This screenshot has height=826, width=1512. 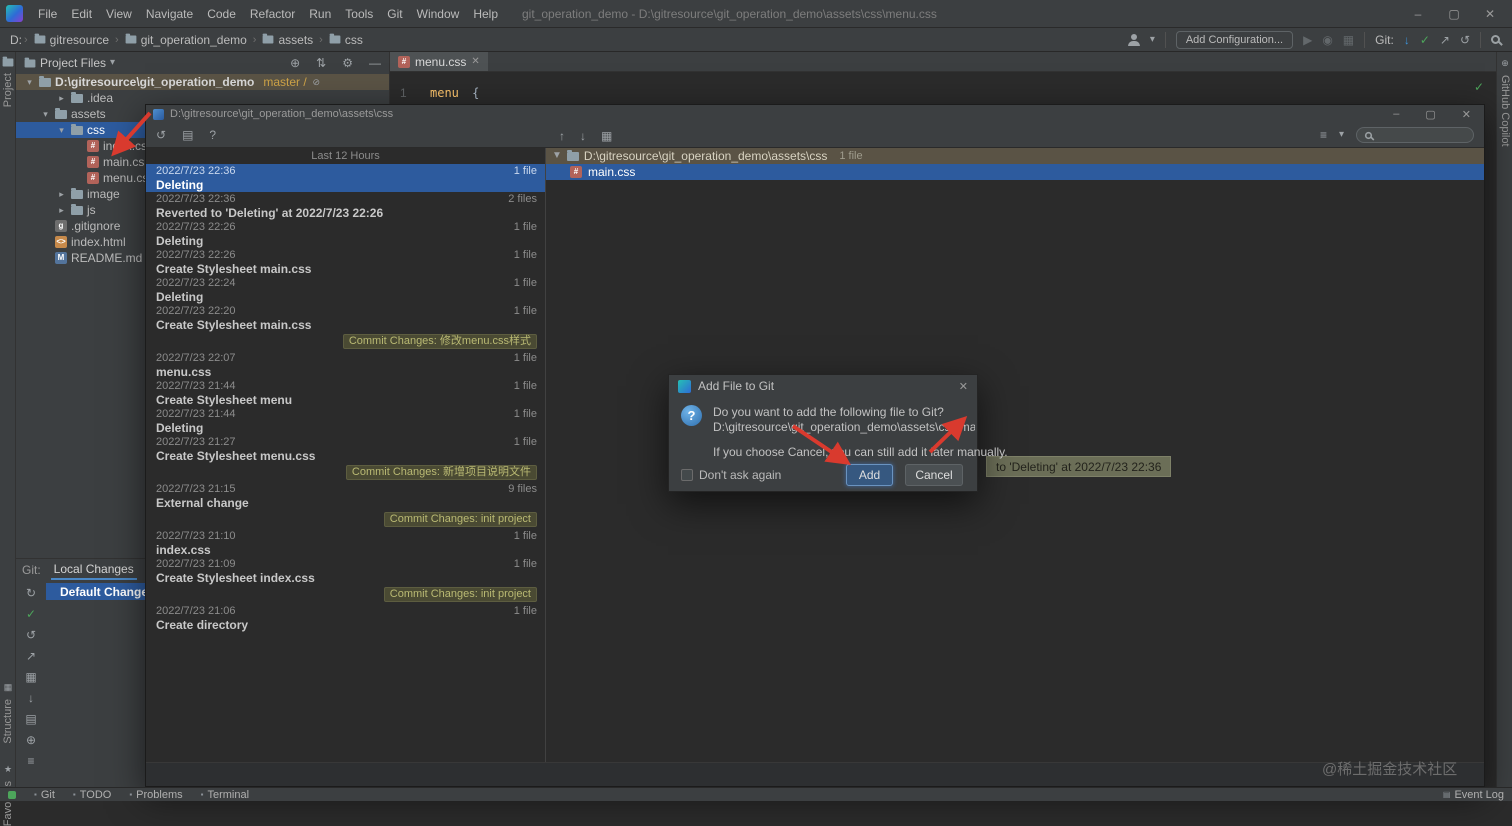 What do you see at coordinates (1015, 172) in the screenshot?
I see `file-row-main-css: # main.css` at bounding box center [1015, 172].